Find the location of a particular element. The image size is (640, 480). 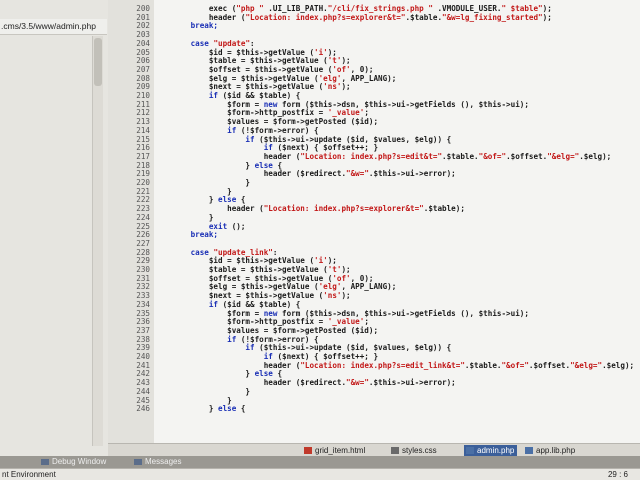

code-token: $form->http_postfix = is located at coordinates (241, 113).